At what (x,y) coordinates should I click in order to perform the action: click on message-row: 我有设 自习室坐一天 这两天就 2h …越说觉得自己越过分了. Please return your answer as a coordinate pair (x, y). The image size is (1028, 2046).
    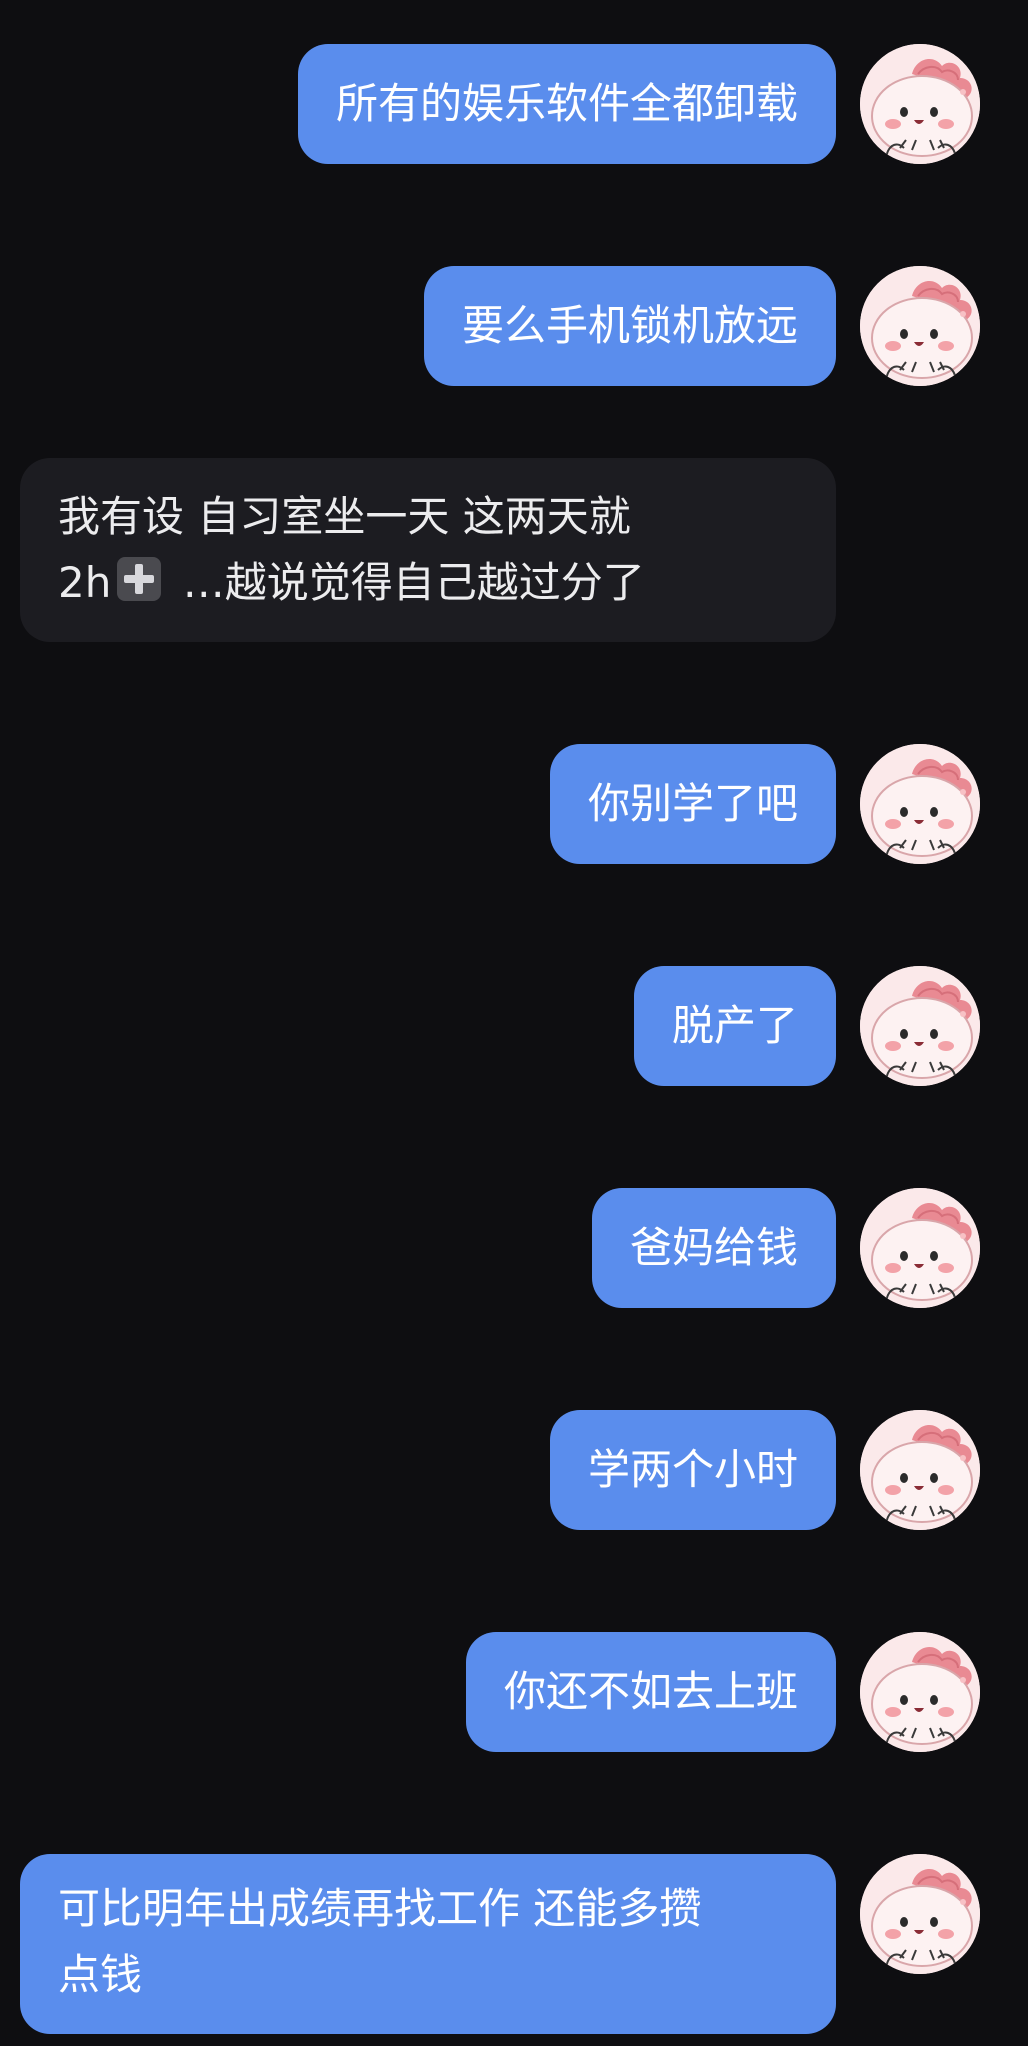
    Looking at the image, I should click on (514, 550).